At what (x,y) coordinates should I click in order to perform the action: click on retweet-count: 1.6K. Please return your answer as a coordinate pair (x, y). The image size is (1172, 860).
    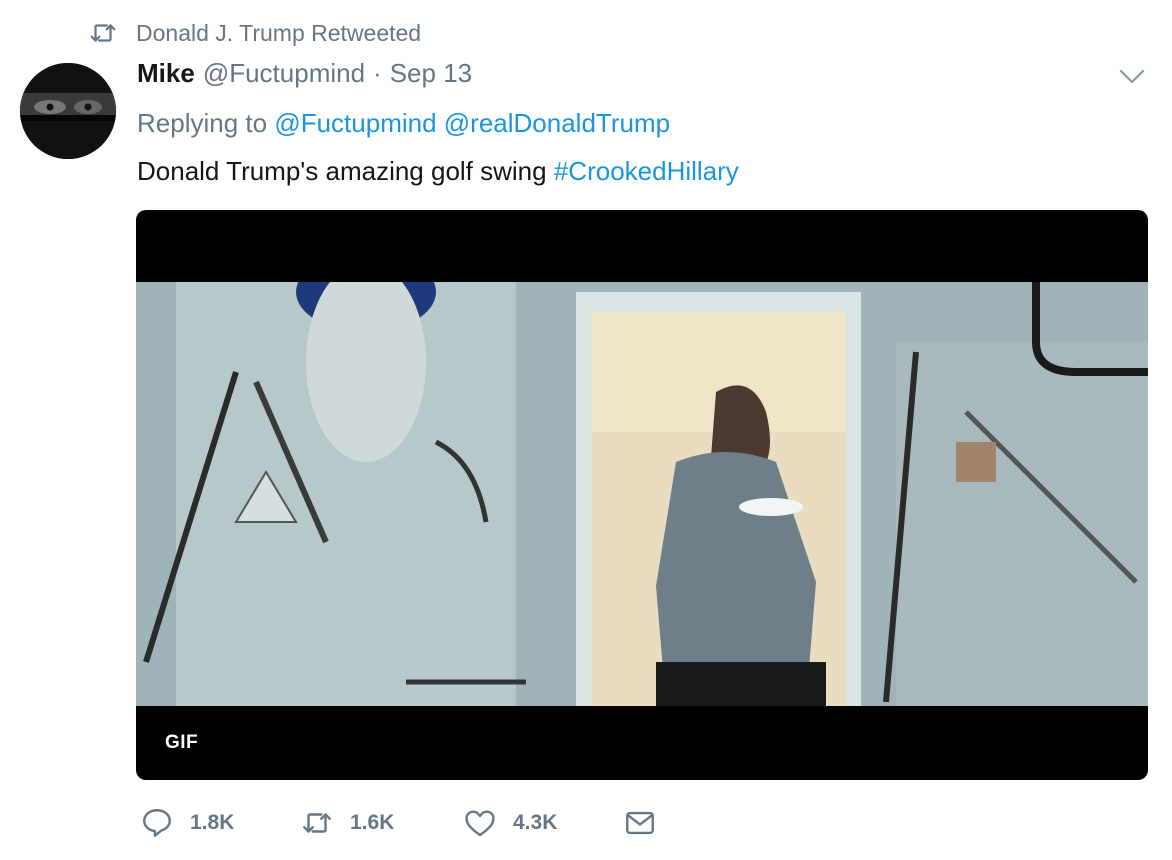
    Looking at the image, I should click on (372, 822).